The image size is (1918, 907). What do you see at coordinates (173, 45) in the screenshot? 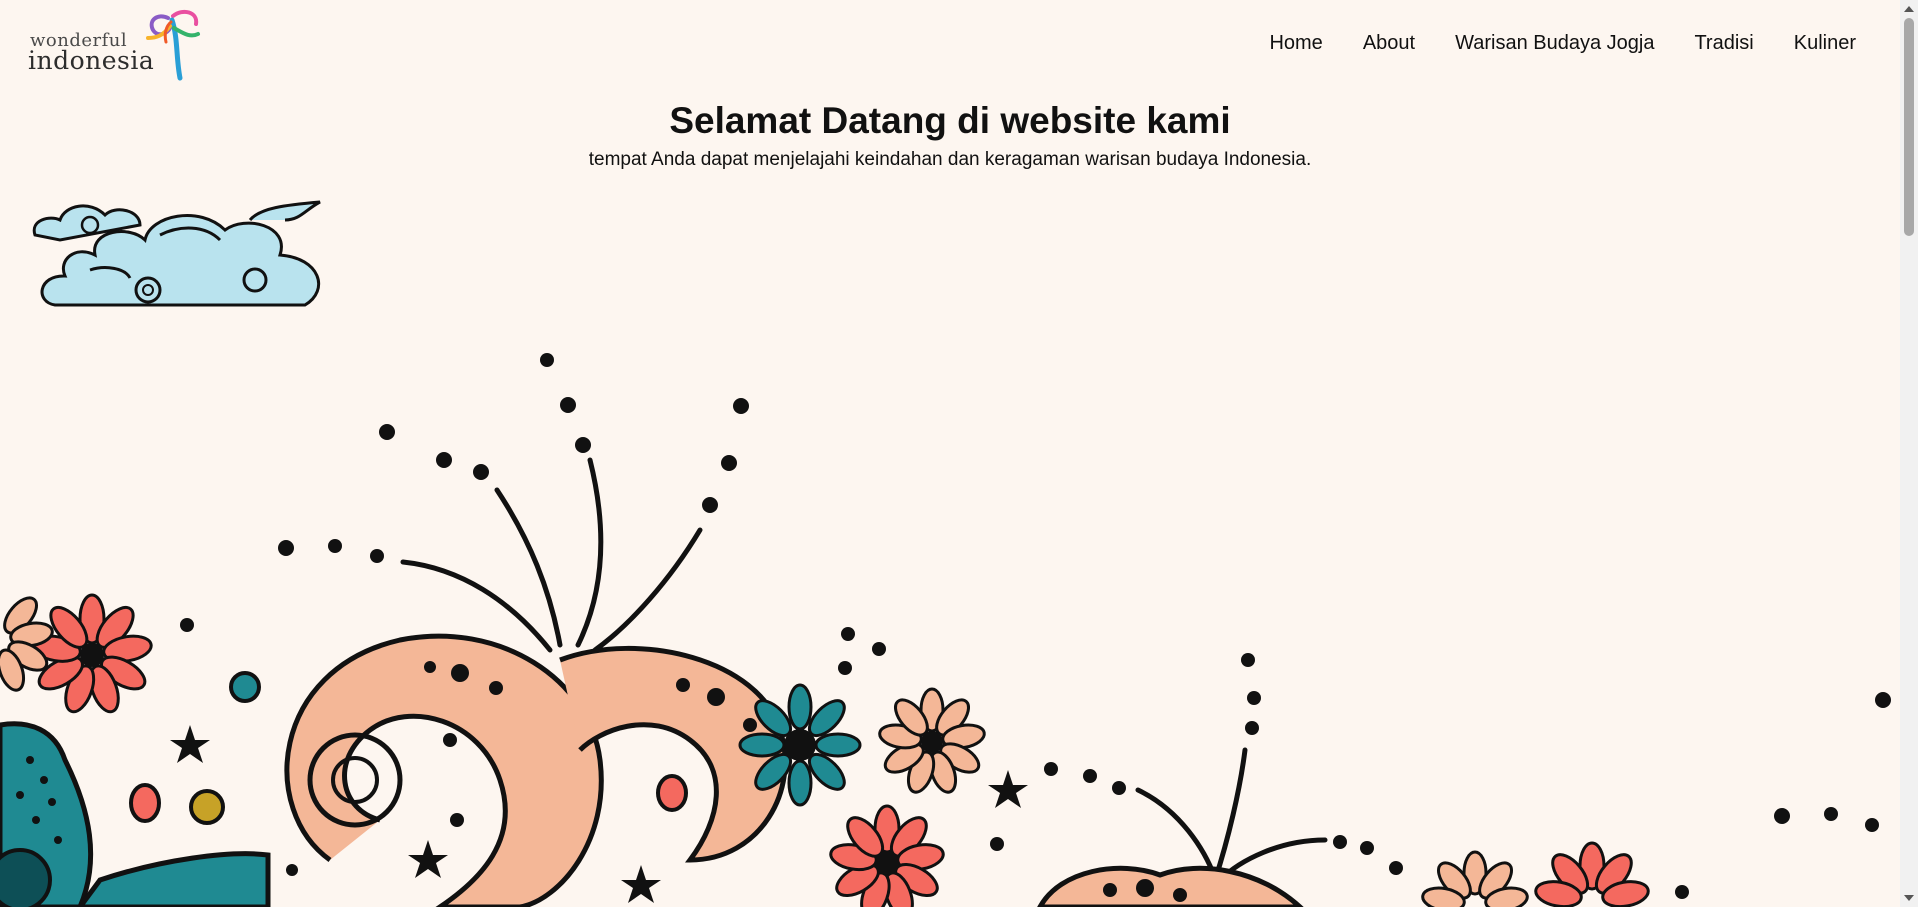
I see `wonderful-indonesia-logo-icon` at bounding box center [173, 45].